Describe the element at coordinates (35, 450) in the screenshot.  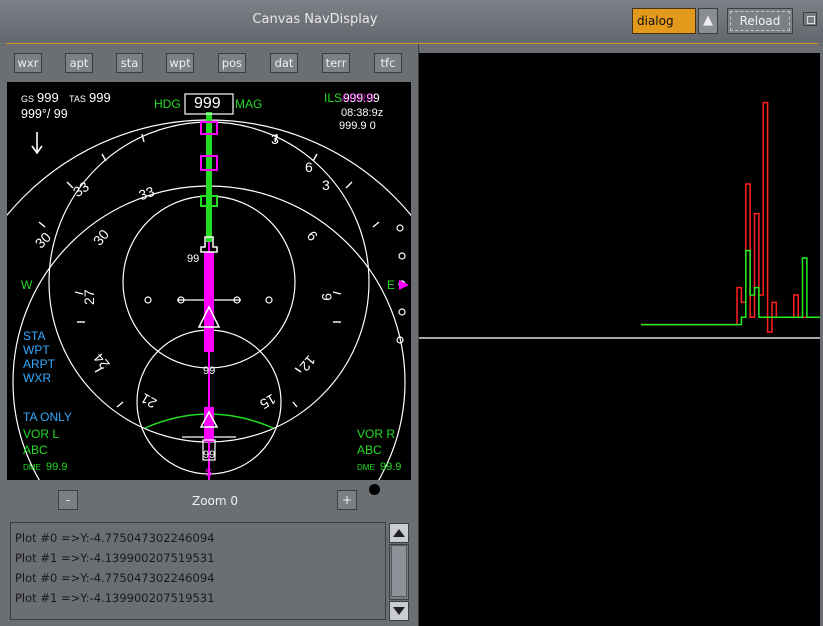
I see `vor-l-id: ABC` at that location.